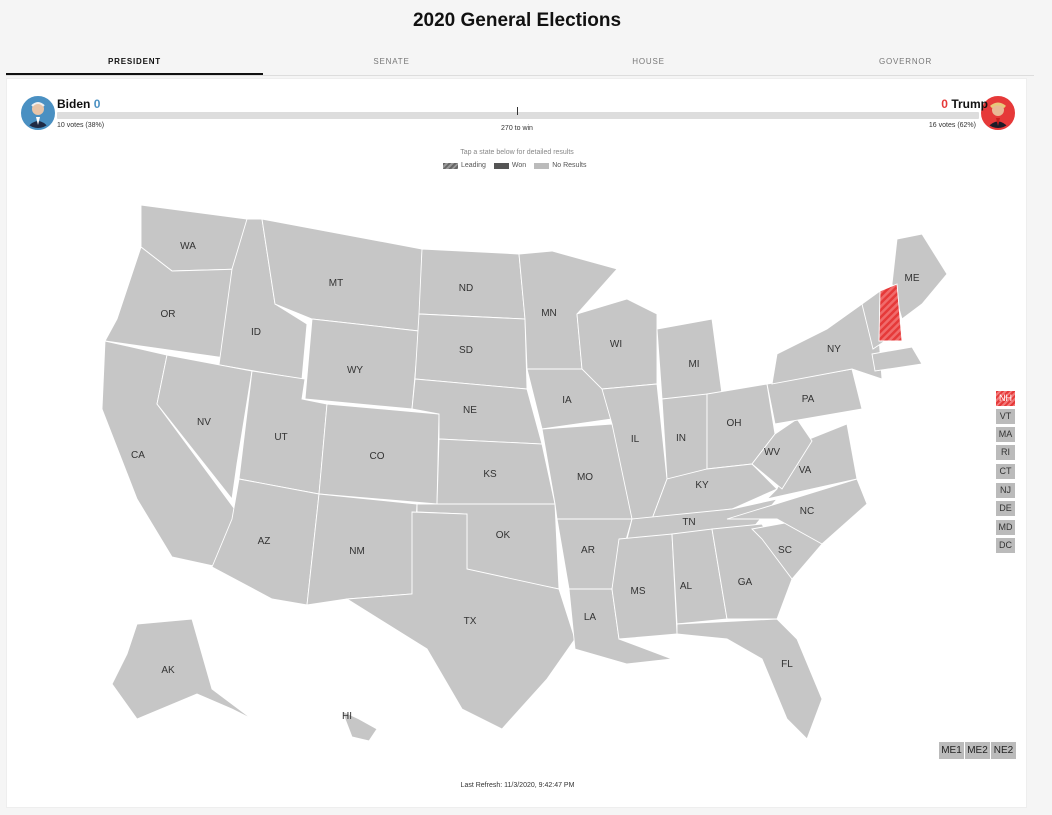 This screenshot has height=815, width=1052. I want to click on state-mi, so click(689, 359).